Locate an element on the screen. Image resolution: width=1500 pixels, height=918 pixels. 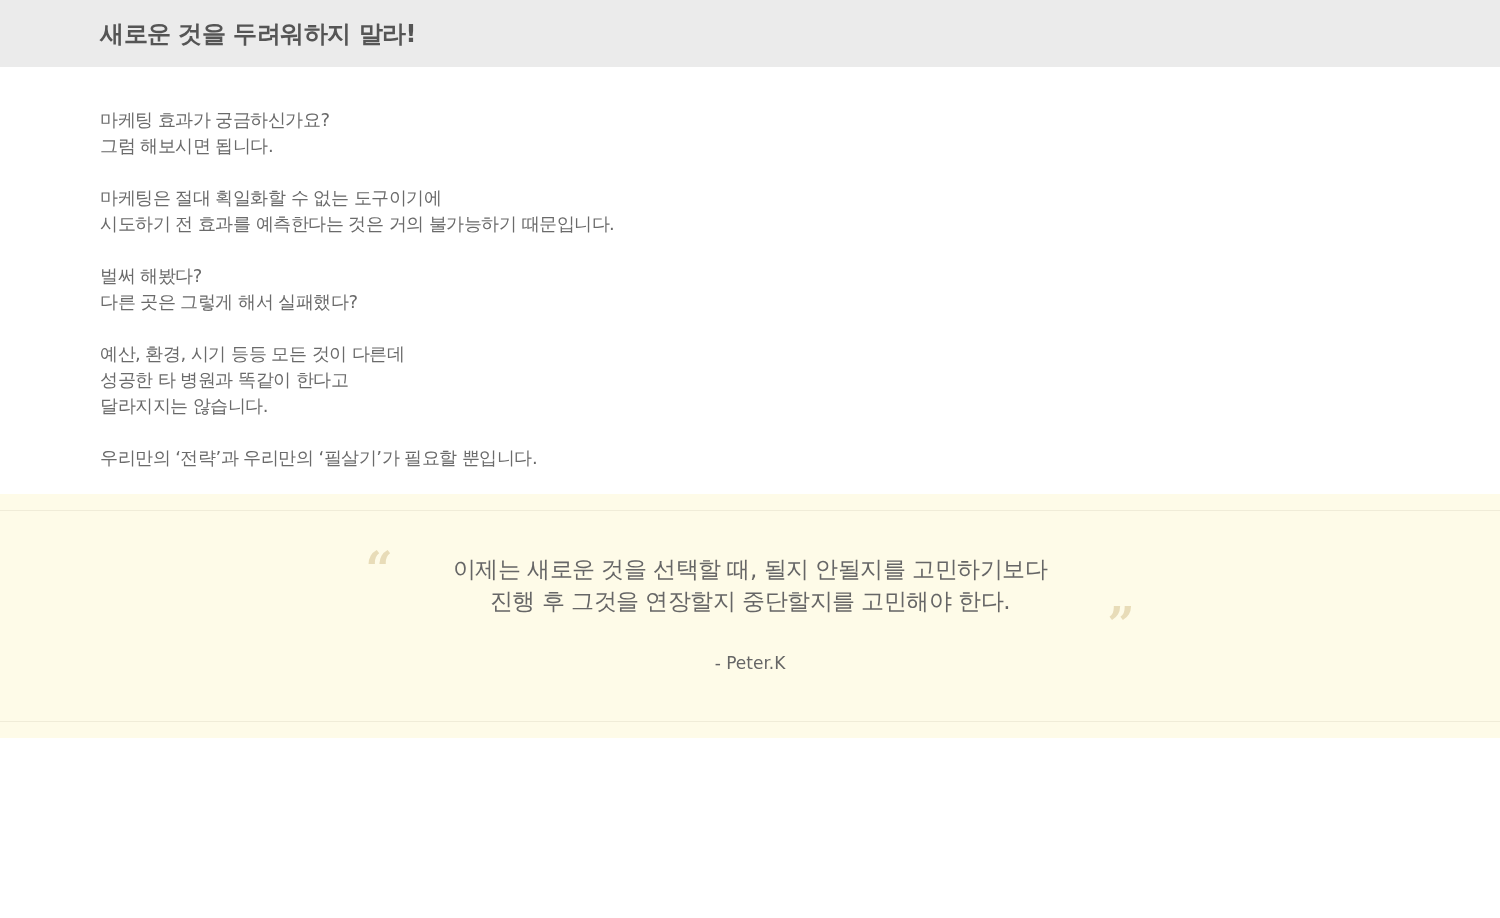
body-paragraph: 예산, 환경, 시기 등등 모든 것이 다른데 성공한 타 병원과 똑같이 한다고 달라지지는 않습니다. is located at coordinates (253, 380).